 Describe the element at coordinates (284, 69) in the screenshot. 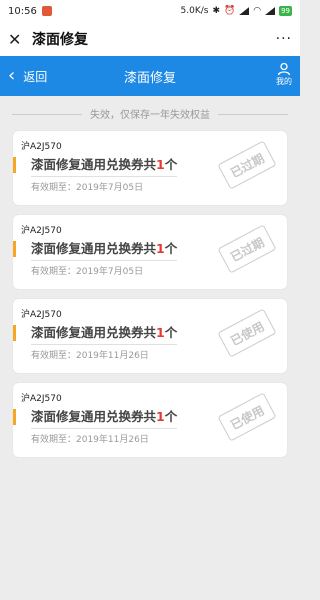

I see `user-icon` at that location.